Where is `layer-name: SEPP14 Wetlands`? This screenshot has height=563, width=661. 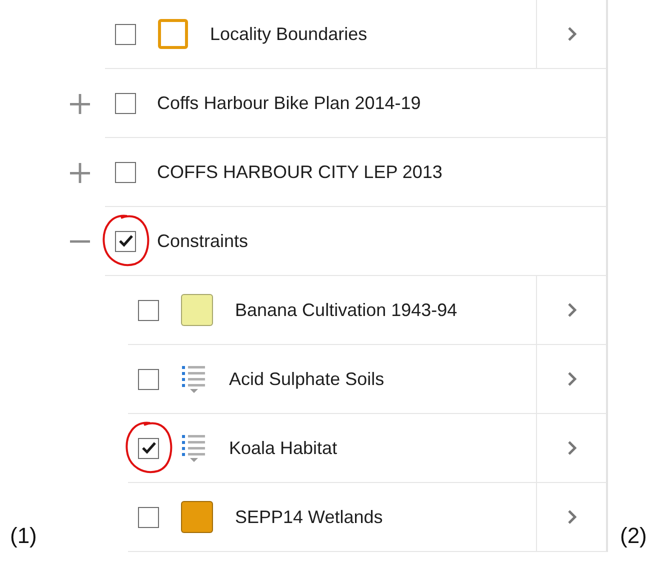
layer-name: SEPP14 Wetlands is located at coordinates (309, 517).